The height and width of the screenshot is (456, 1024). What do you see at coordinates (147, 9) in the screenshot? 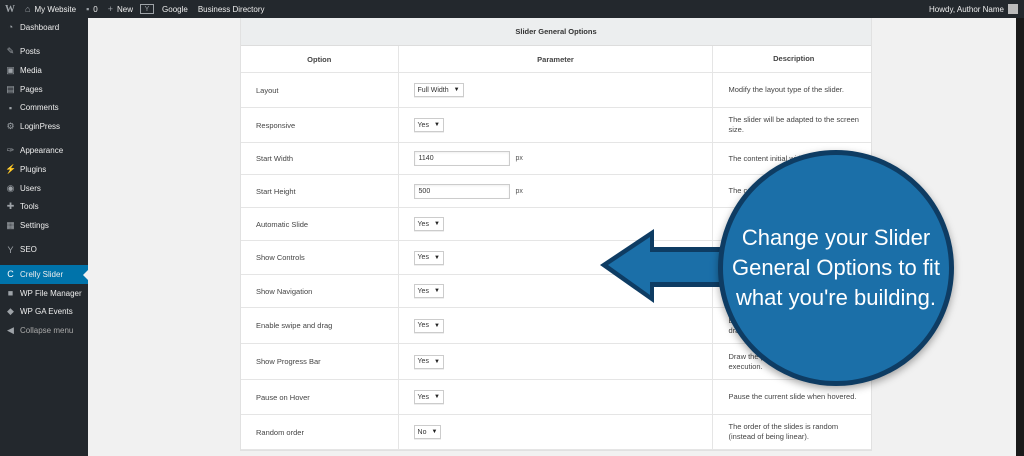
I see `yoast-seo-icon: Y` at bounding box center [147, 9].